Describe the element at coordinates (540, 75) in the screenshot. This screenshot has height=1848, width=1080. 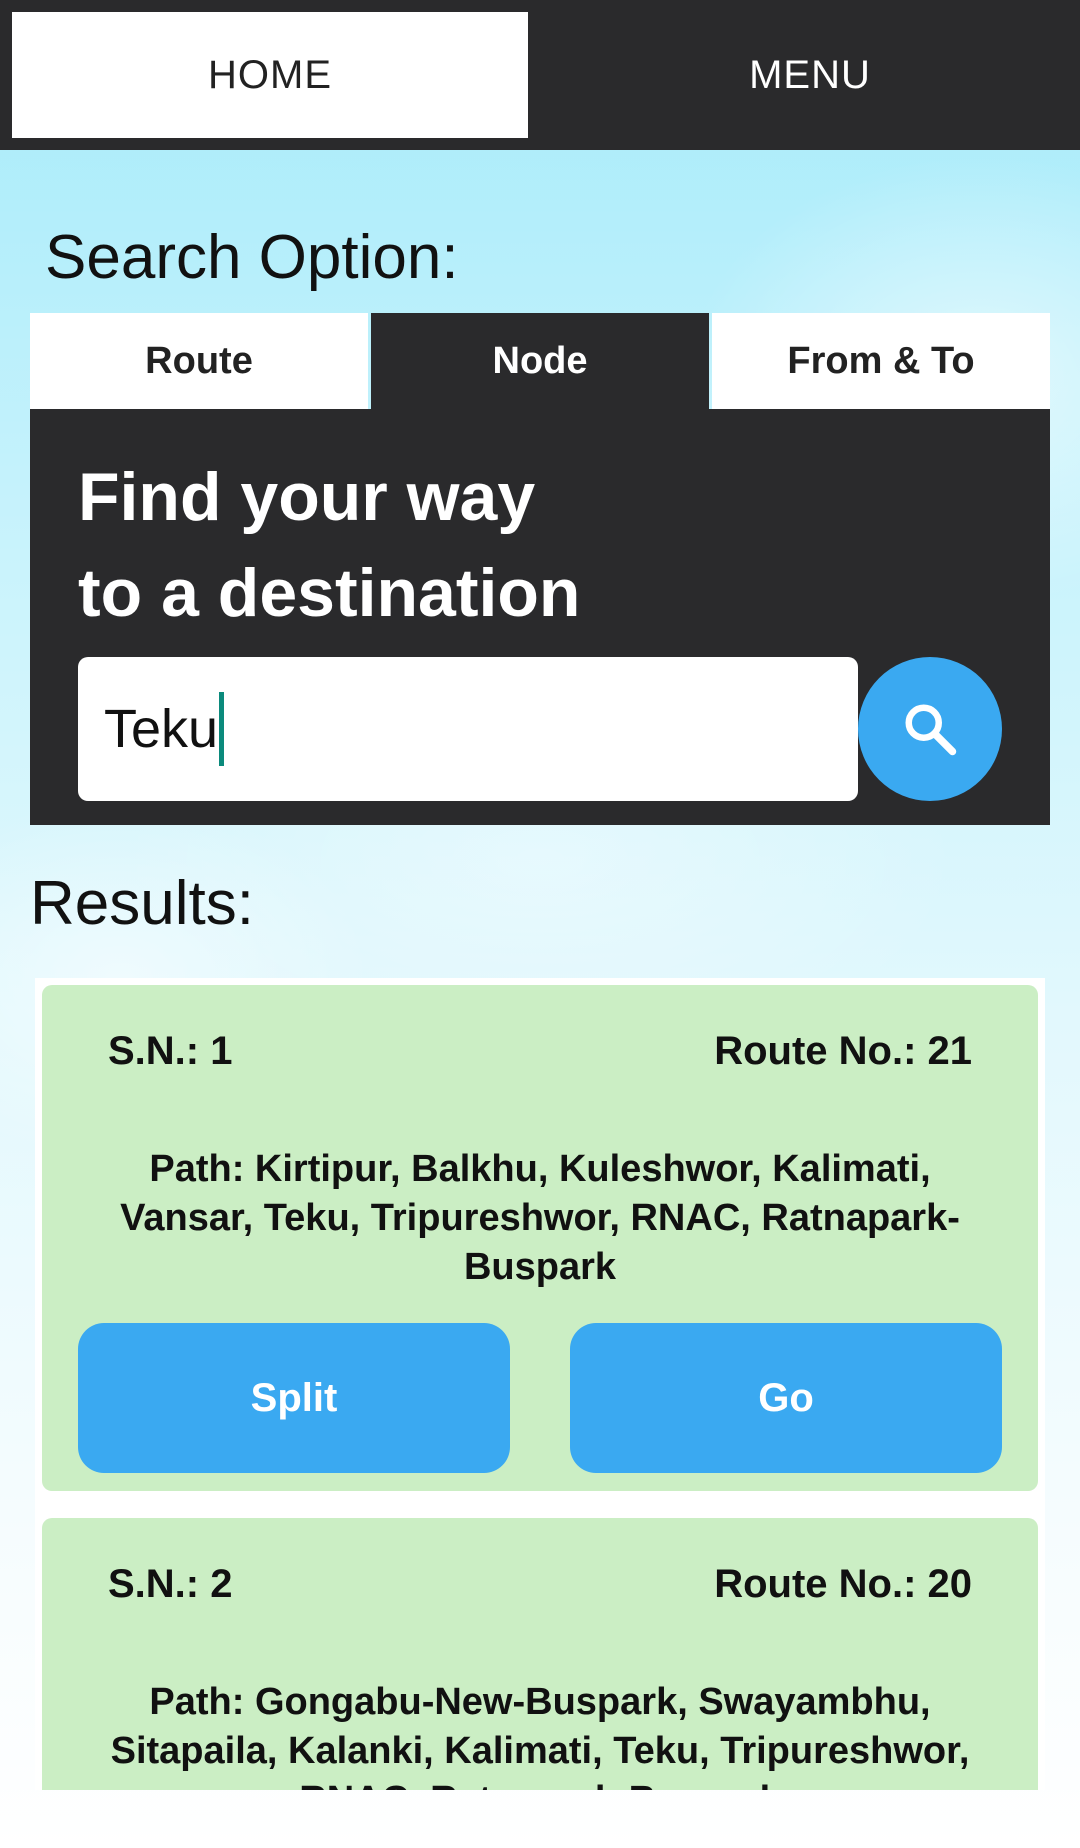
I see `top-navigation-bar: HOME MENU` at that location.